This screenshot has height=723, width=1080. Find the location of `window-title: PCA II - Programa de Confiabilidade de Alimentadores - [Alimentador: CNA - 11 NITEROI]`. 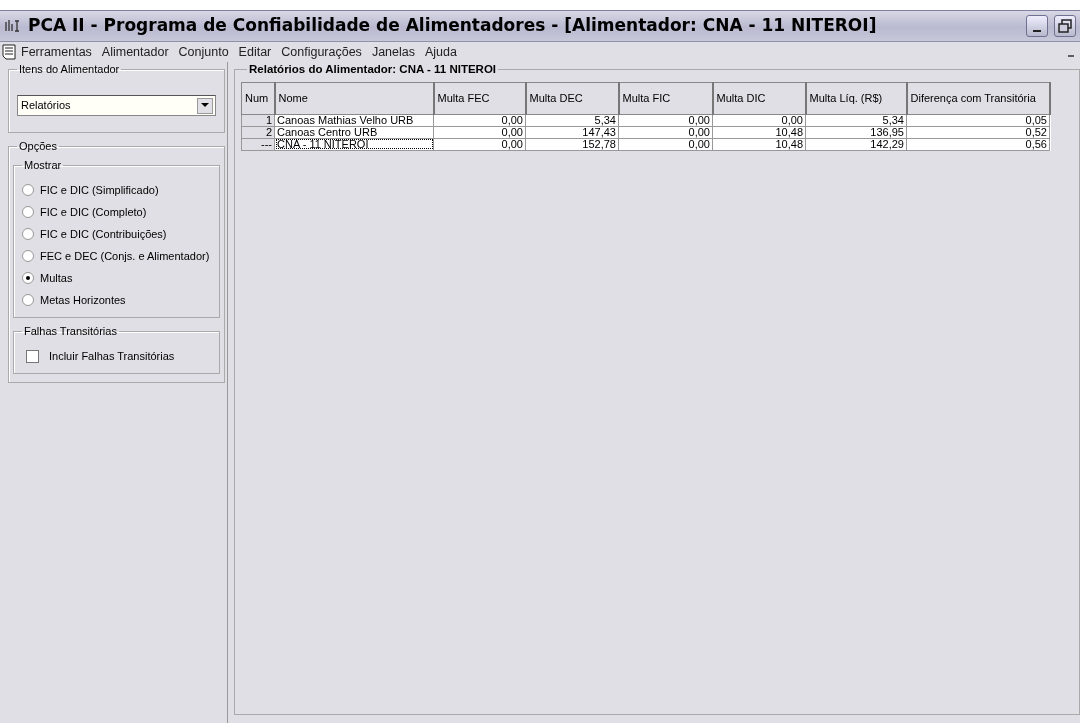

window-title: PCA II - Programa de Confiabilidade de Alimentadores - [Alimentador: CNA - 11 NITEROI] is located at coordinates (452, 26).